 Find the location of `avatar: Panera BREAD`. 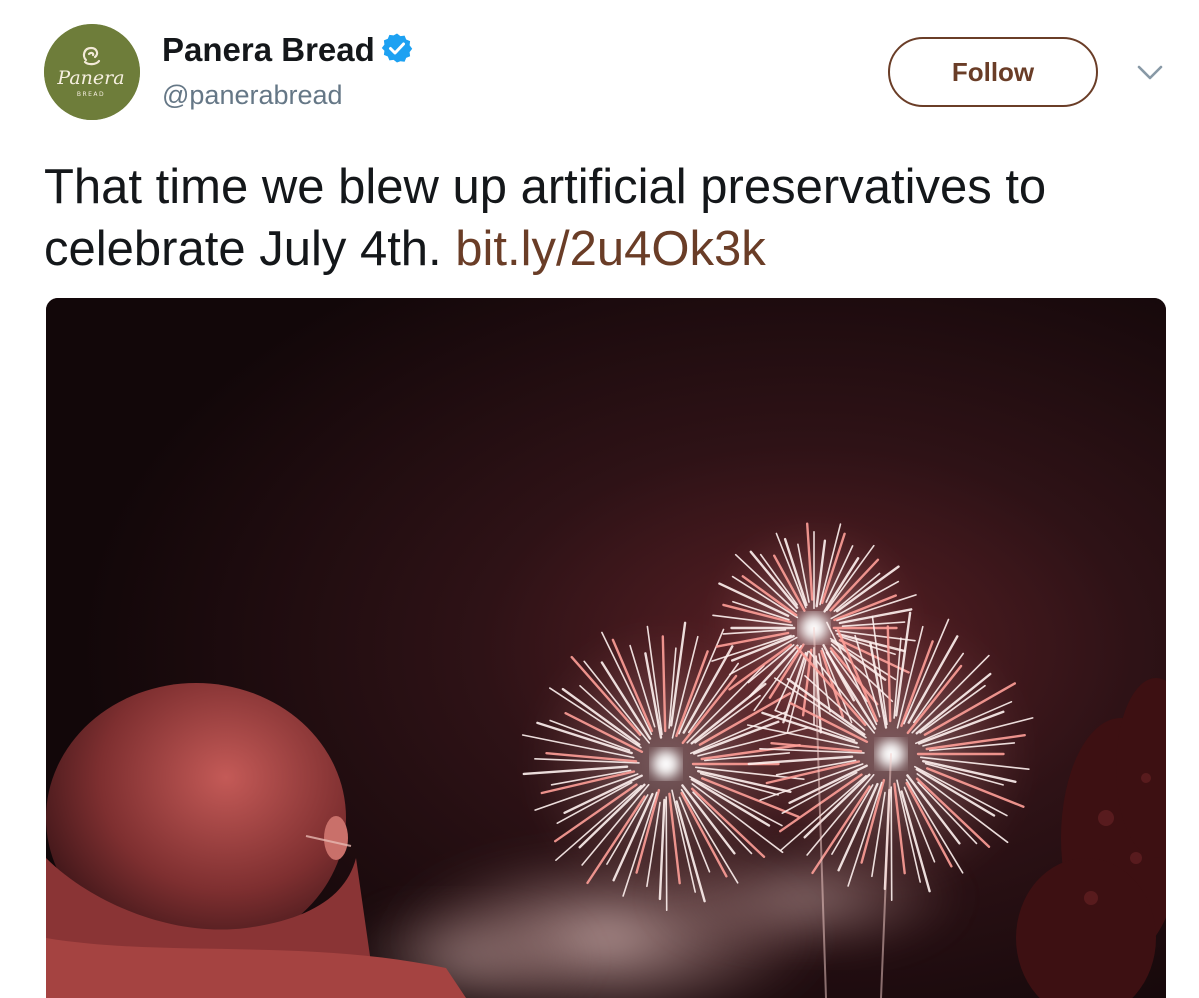

avatar: Panera BREAD is located at coordinates (92, 72).